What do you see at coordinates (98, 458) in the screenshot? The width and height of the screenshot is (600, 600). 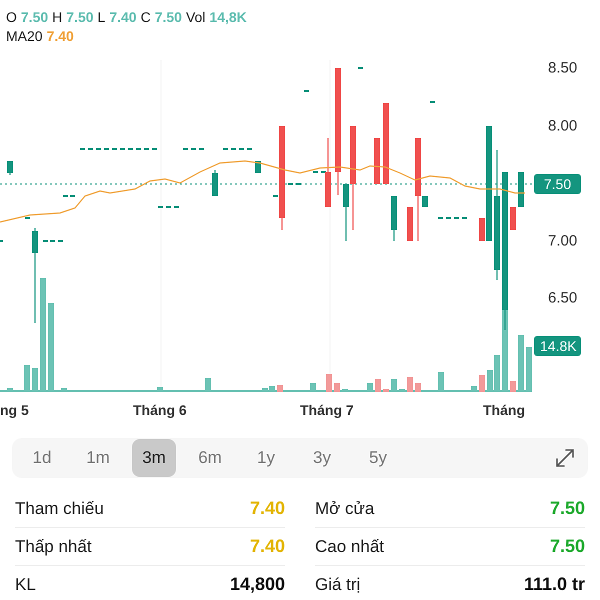 I see `range-tab: 1m` at bounding box center [98, 458].